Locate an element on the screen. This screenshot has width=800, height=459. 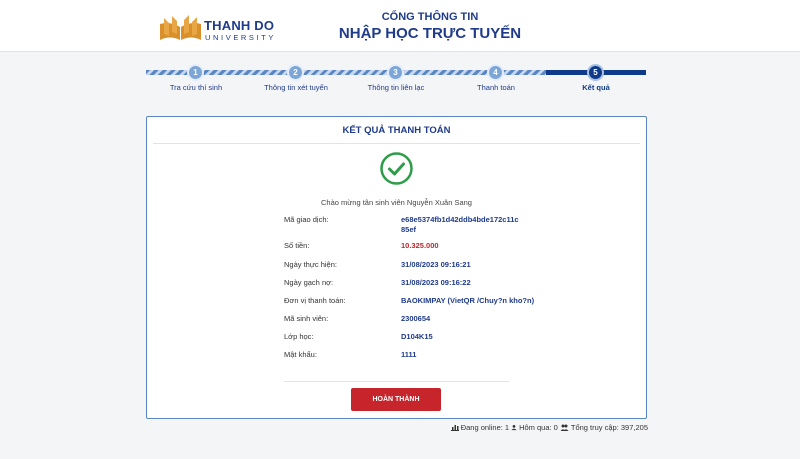
user-icon is located at coordinates (514, 428).